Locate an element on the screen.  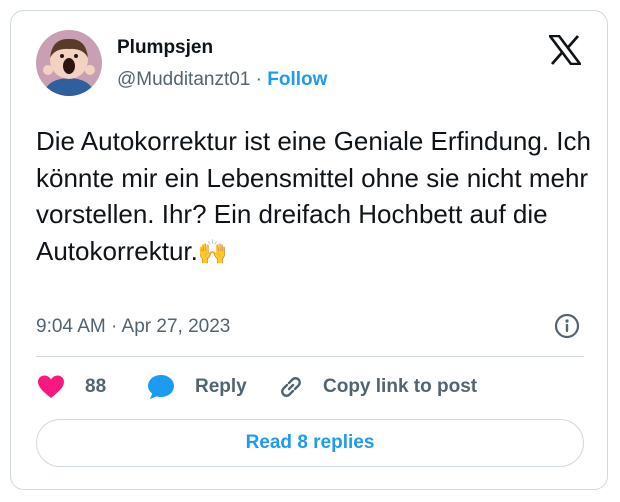
info-icon is located at coordinates (567, 326).